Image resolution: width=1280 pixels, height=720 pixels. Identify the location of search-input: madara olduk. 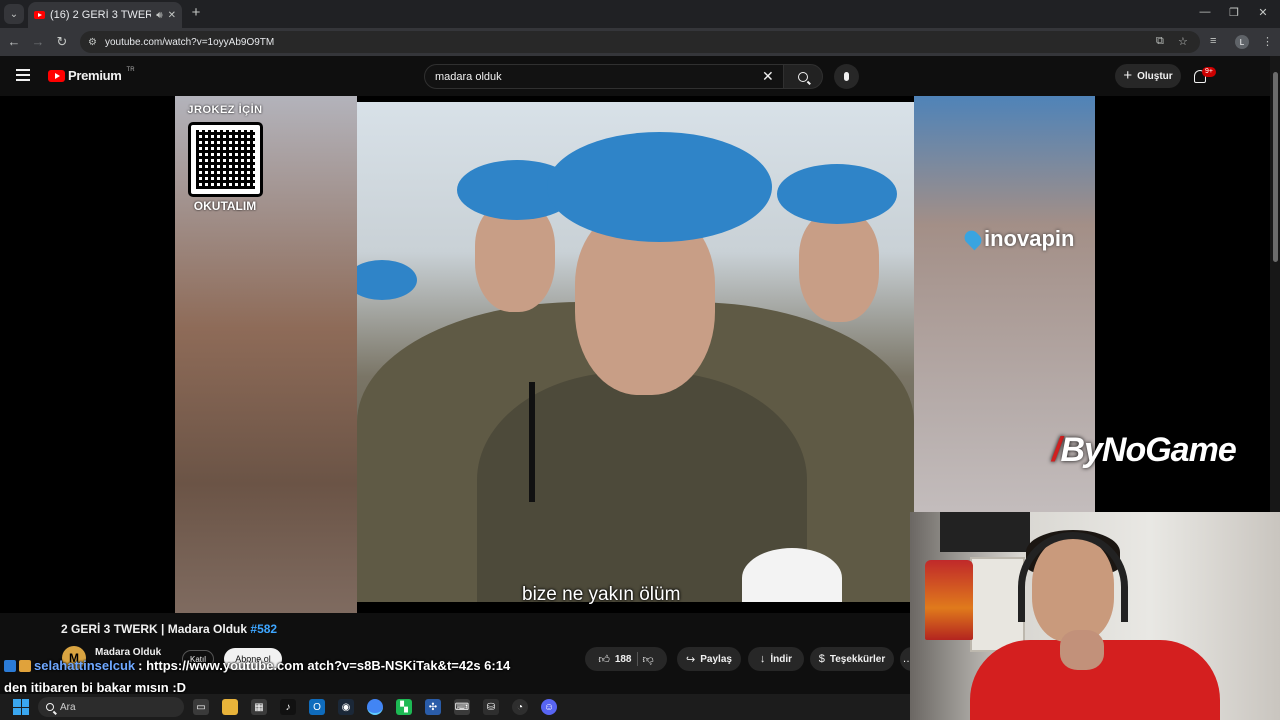
(604, 76).